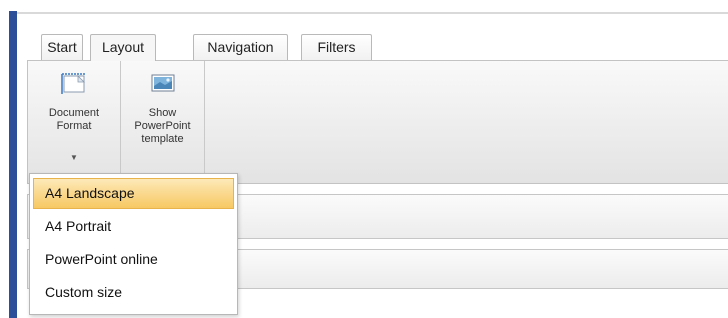 Image resolution: width=728 pixels, height=318 pixels. Describe the element at coordinates (13, 164) in the screenshot. I see `left-accent-bar` at that location.